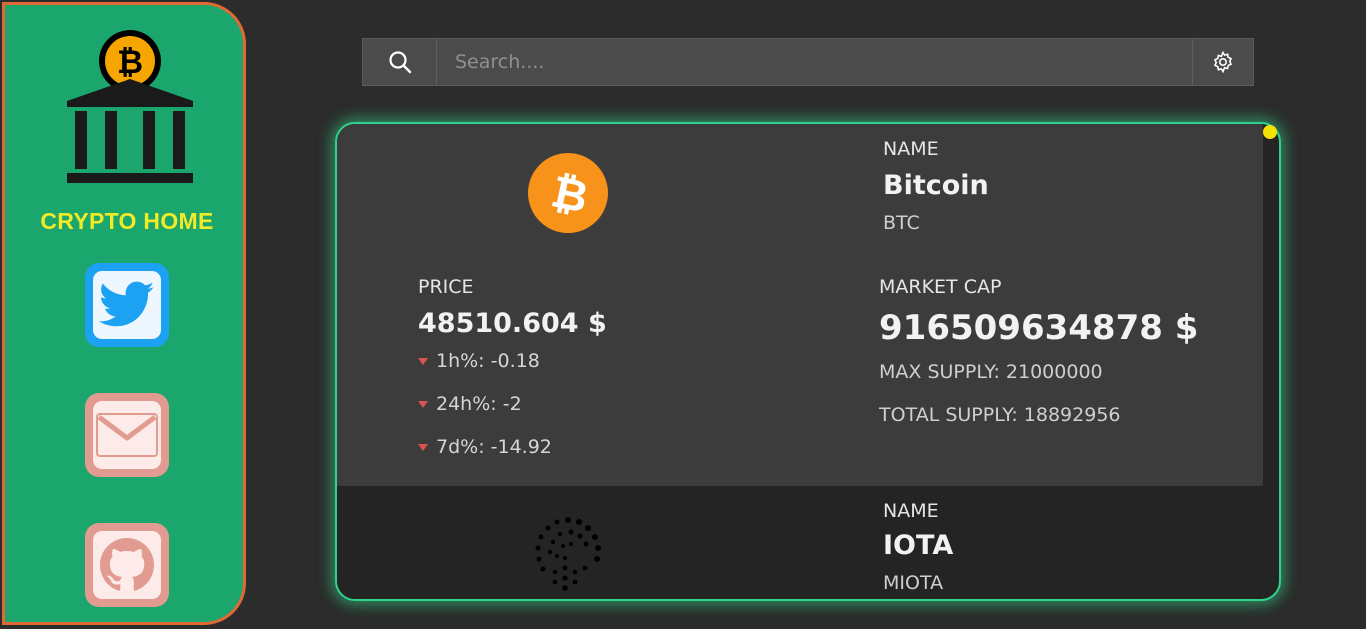  I want to click on github-link, so click(127, 565).